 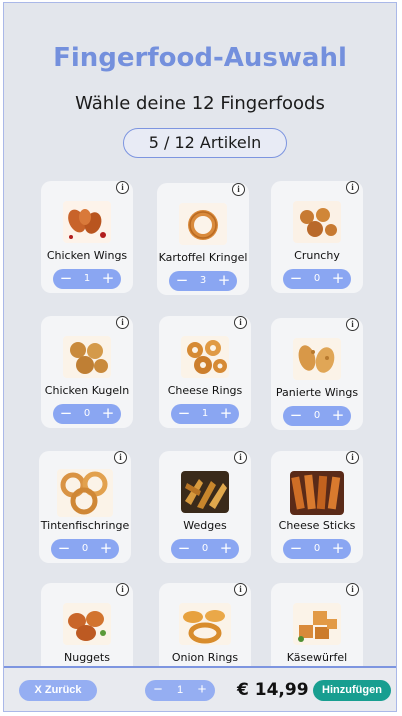 What do you see at coordinates (205, 143) in the screenshot?
I see `item-counter: 5 / 12 Artikeln` at bounding box center [205, 143].